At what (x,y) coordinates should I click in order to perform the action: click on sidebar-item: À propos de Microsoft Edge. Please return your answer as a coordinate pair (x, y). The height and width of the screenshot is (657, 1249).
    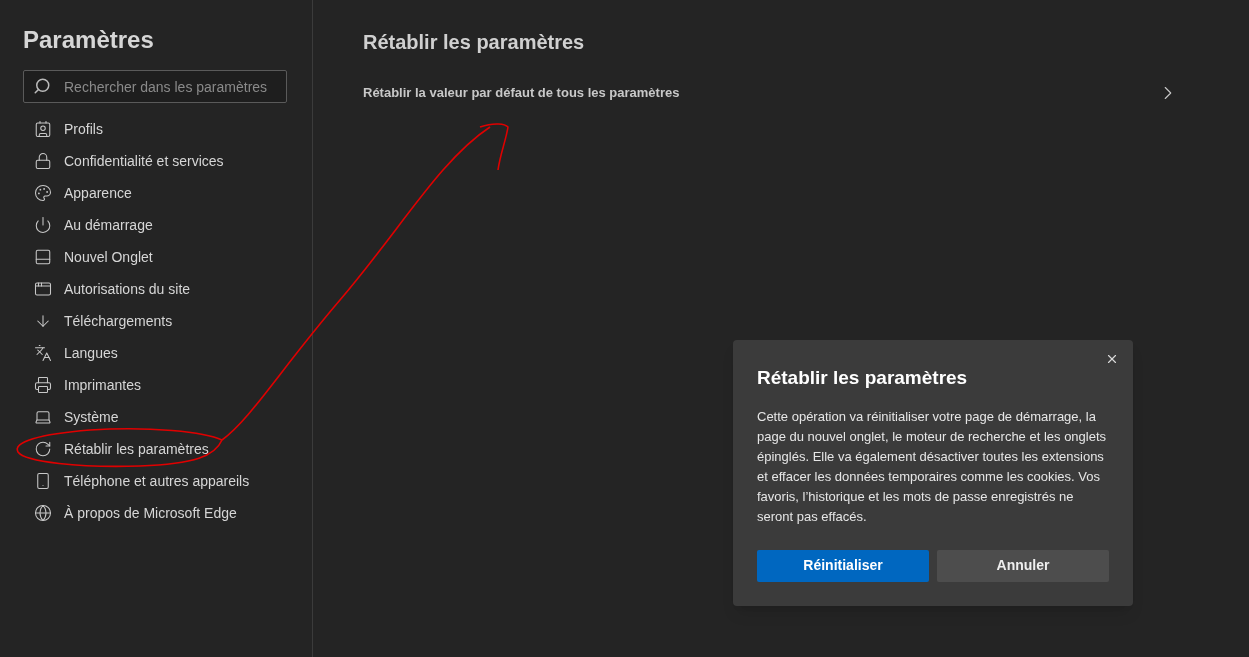
    Looking at the image, I should click on (158, 513).